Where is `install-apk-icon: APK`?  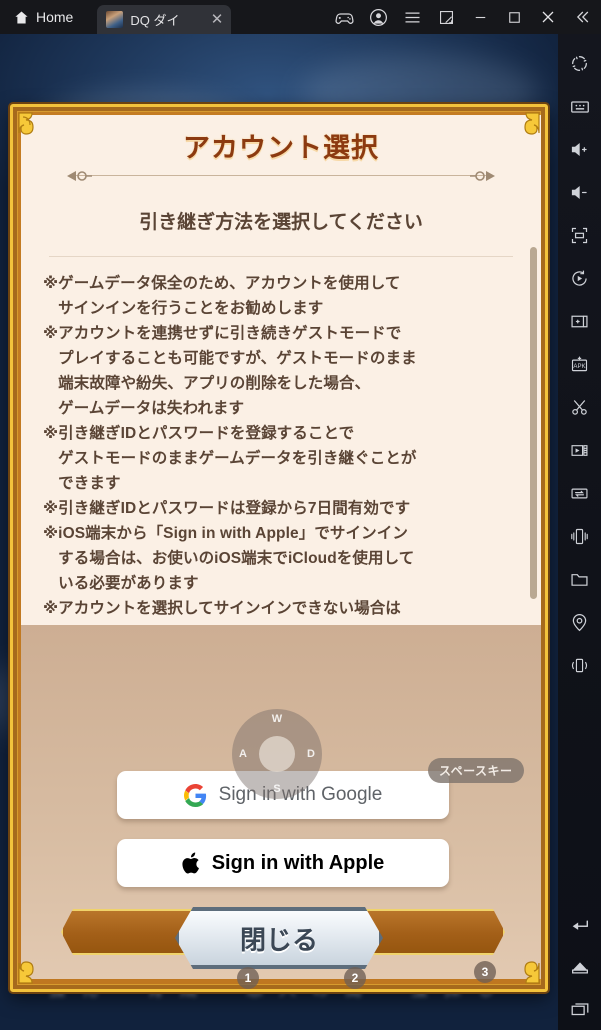 install-apk-icon: APK is located at coordinates (579, 364).